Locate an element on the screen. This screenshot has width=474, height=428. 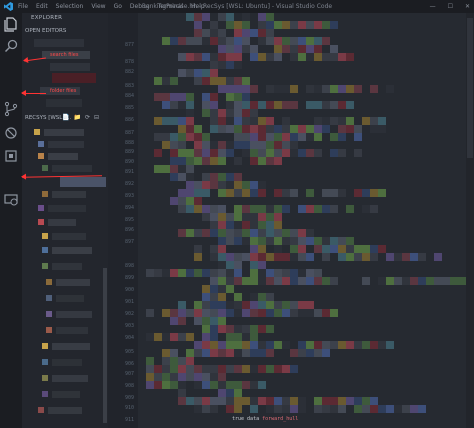
folder-icon is located at coordinates (37, 132).